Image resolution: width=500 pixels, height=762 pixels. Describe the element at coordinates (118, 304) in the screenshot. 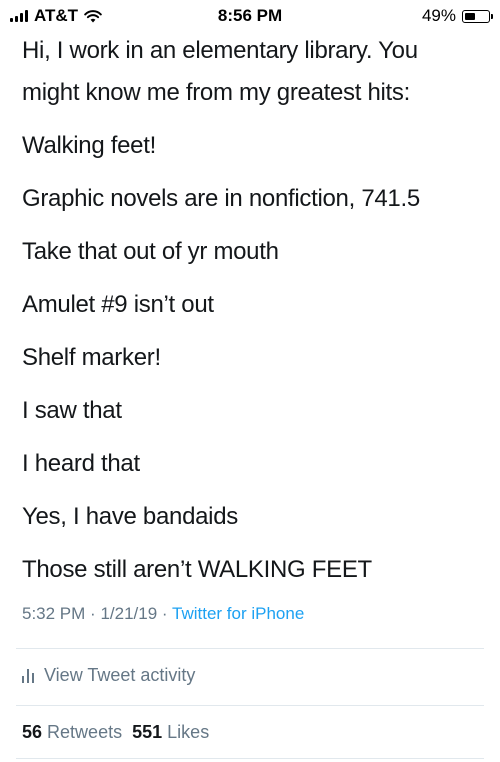

I see `tweet-line: Amulet #9 isn’t out` at that location.